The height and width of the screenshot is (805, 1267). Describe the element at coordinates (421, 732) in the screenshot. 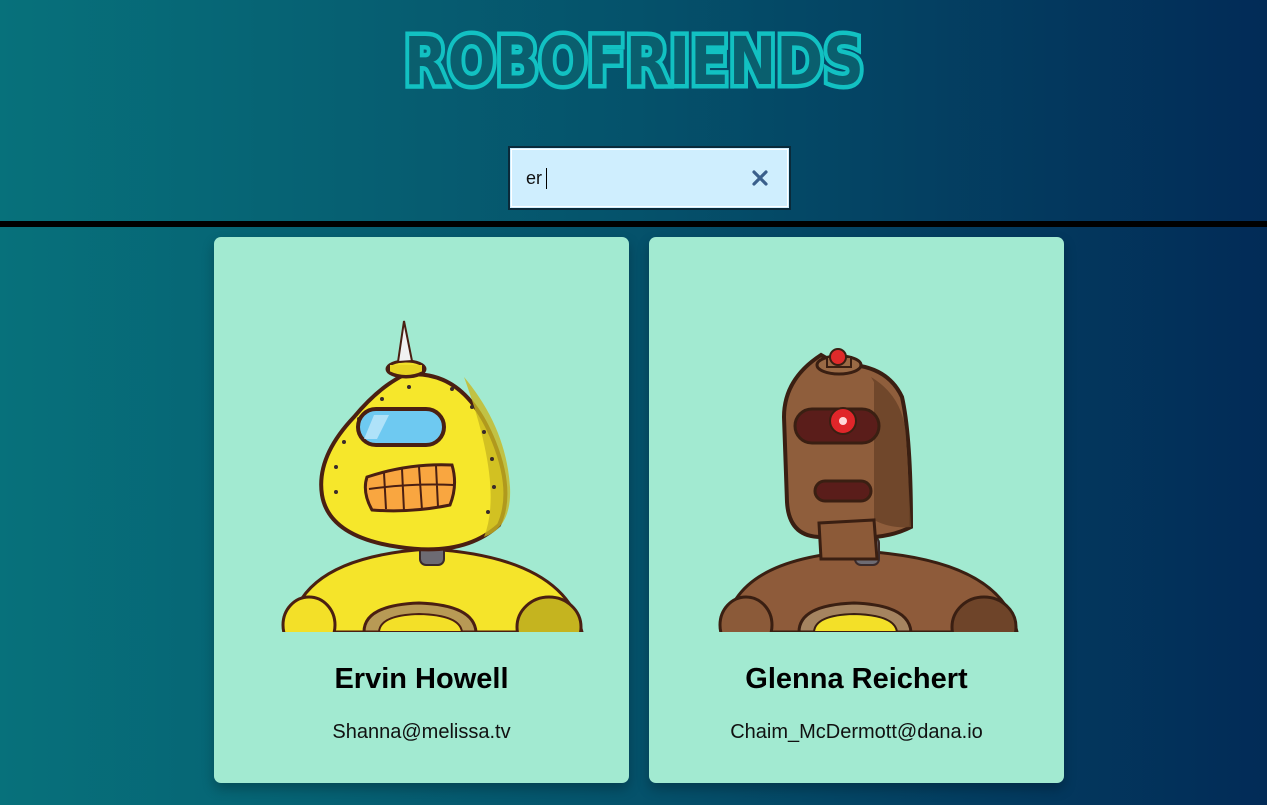

I see `robot-email: Shanna@melissa.tv` at that location.